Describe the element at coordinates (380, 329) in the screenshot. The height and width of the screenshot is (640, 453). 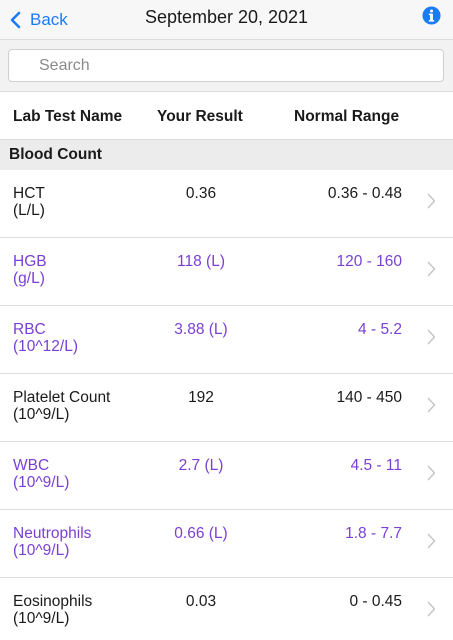
I see `normal-range-value: 4 - 5.2` at that location.